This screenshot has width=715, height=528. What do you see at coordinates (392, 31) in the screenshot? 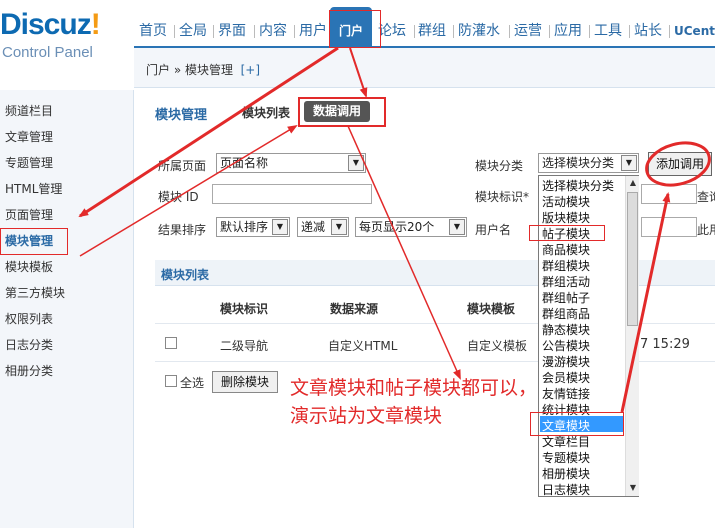
I see `nav-forum: 论坛` at bounding box center [392, 31].